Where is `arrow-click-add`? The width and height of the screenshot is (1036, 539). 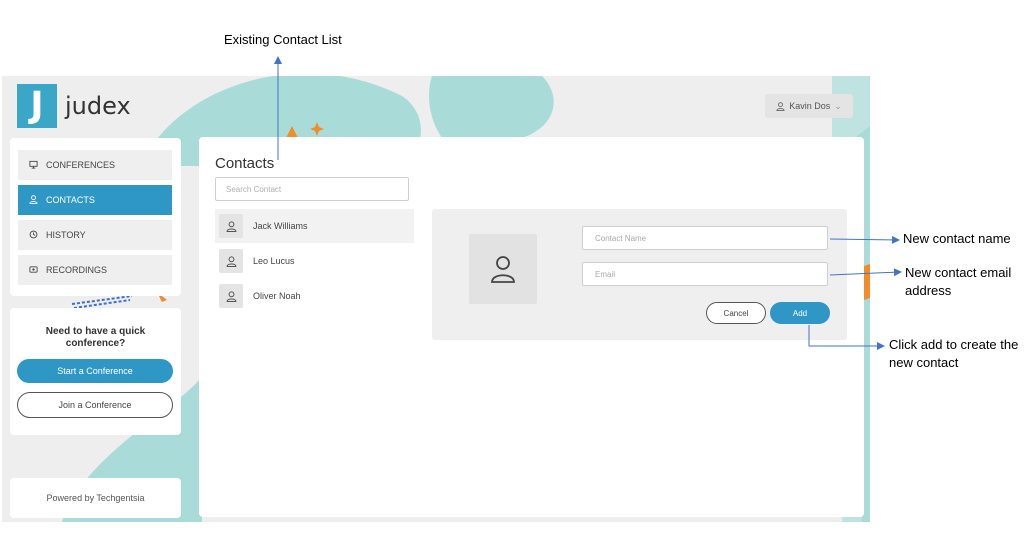
arrow-click-add is located at coordinates (846, 337).